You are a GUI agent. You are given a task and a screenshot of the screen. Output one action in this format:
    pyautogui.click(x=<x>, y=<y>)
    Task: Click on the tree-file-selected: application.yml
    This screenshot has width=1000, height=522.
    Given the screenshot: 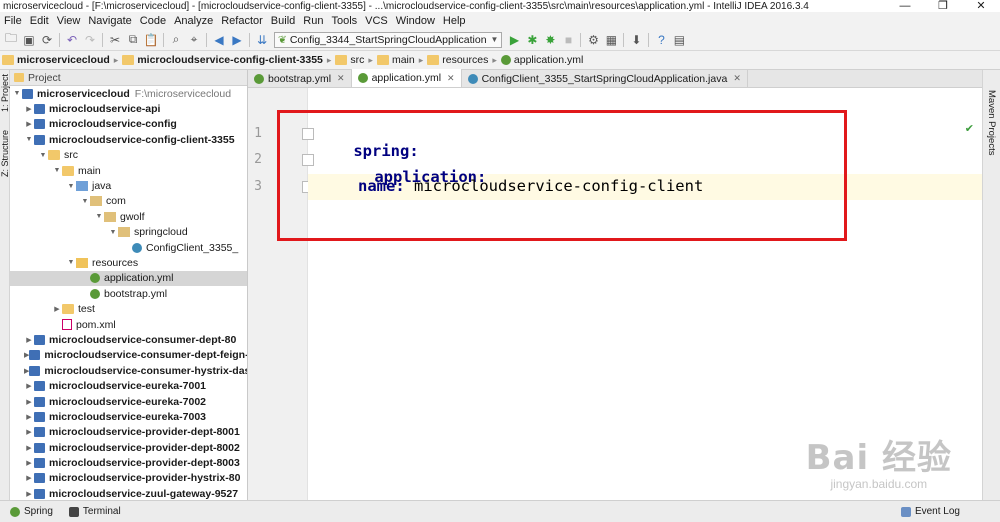 What is the action you would take?
    pyautogui.click(x=128, y=278)
    